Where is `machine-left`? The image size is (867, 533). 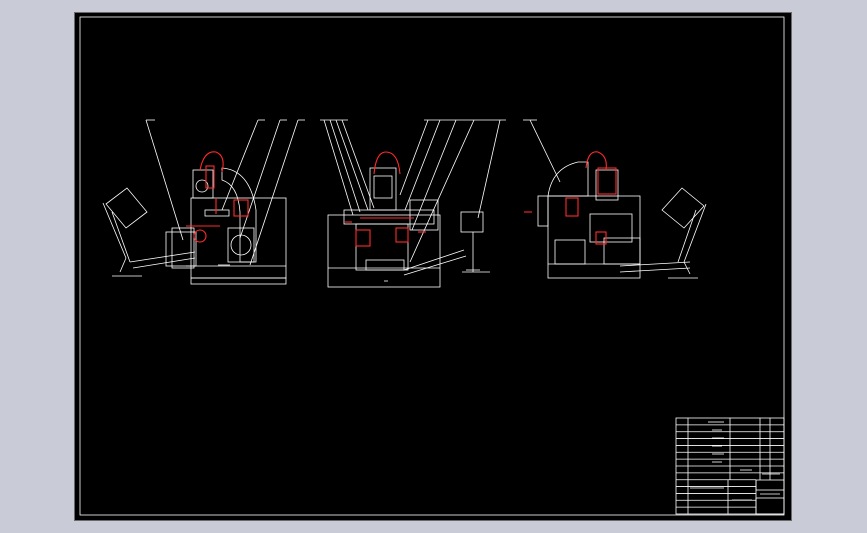 machine-left is located at coordinates (226, 226).